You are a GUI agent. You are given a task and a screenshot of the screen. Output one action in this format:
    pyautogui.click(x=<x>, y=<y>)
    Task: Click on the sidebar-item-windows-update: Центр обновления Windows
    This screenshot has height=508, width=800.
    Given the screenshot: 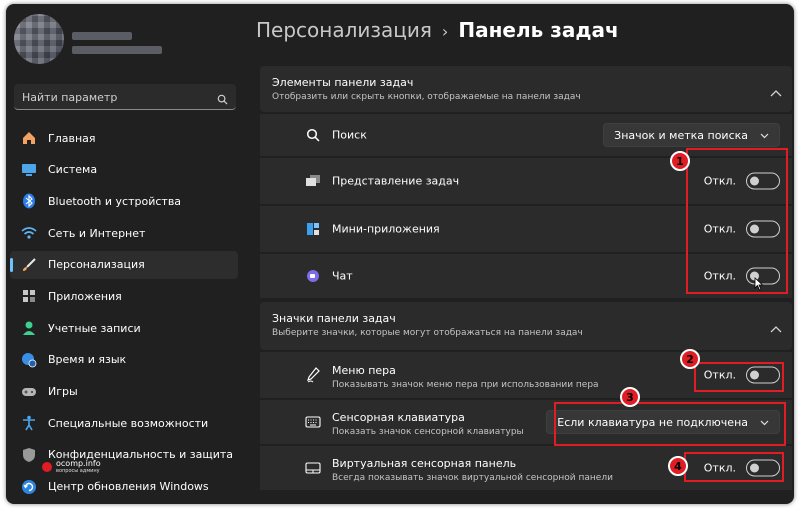 What is the action you would take?
    pyautogui.click(x=124, y=487)
    